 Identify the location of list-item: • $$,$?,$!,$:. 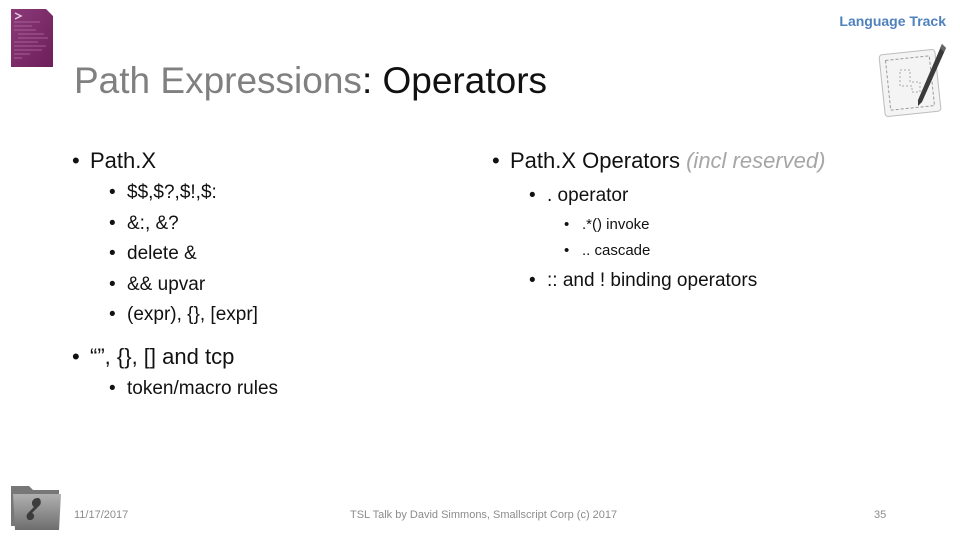
(183, 193).